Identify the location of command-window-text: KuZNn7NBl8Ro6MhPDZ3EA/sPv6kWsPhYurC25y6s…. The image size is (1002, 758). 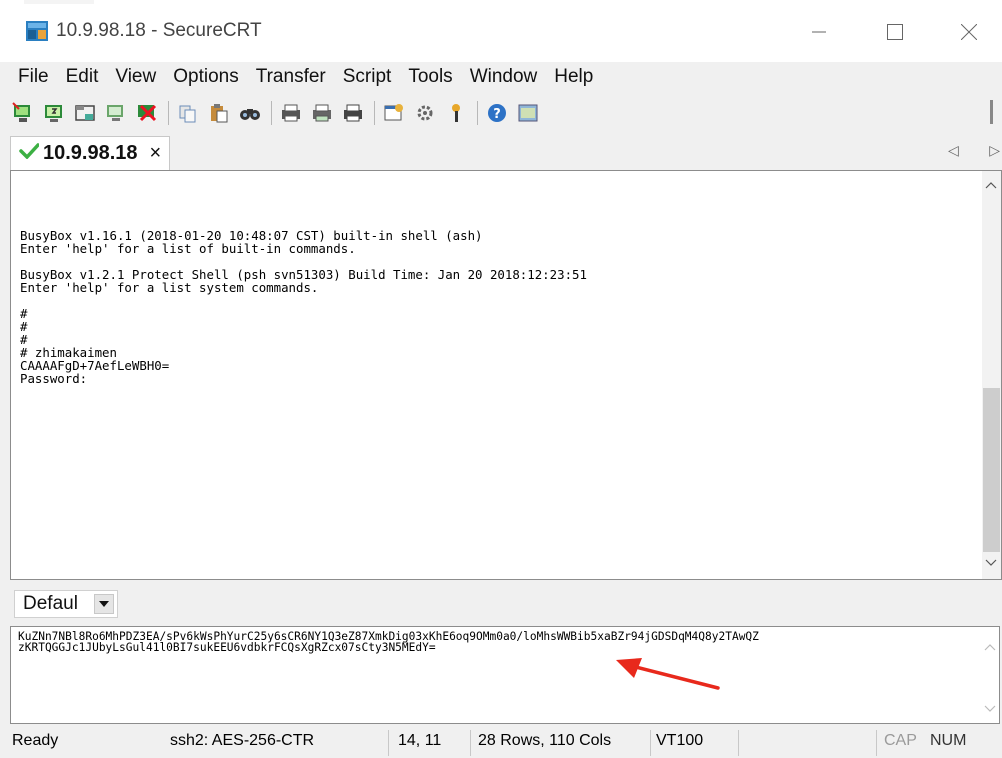
(498, 642).